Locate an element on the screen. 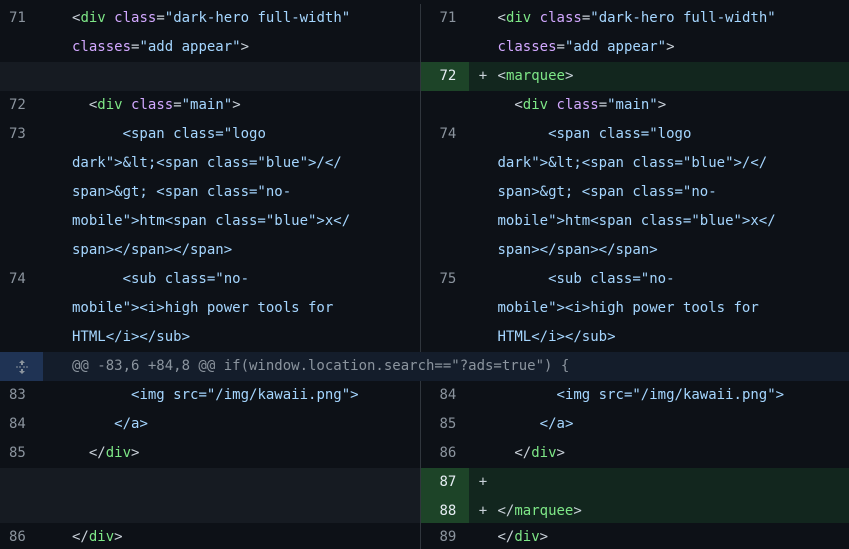  diff-row-added: 88 + </marquee> is located at coordinates (424, 510).